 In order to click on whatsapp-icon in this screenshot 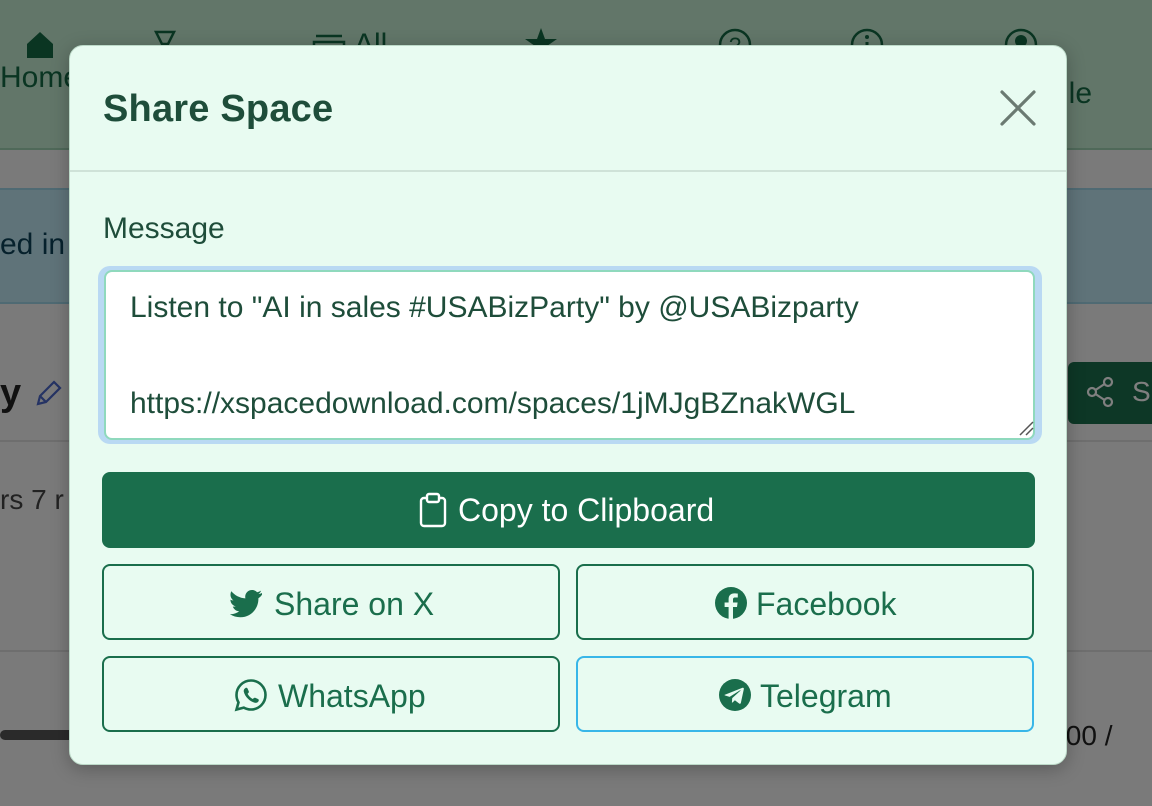, I will do `click(250, 695)`.